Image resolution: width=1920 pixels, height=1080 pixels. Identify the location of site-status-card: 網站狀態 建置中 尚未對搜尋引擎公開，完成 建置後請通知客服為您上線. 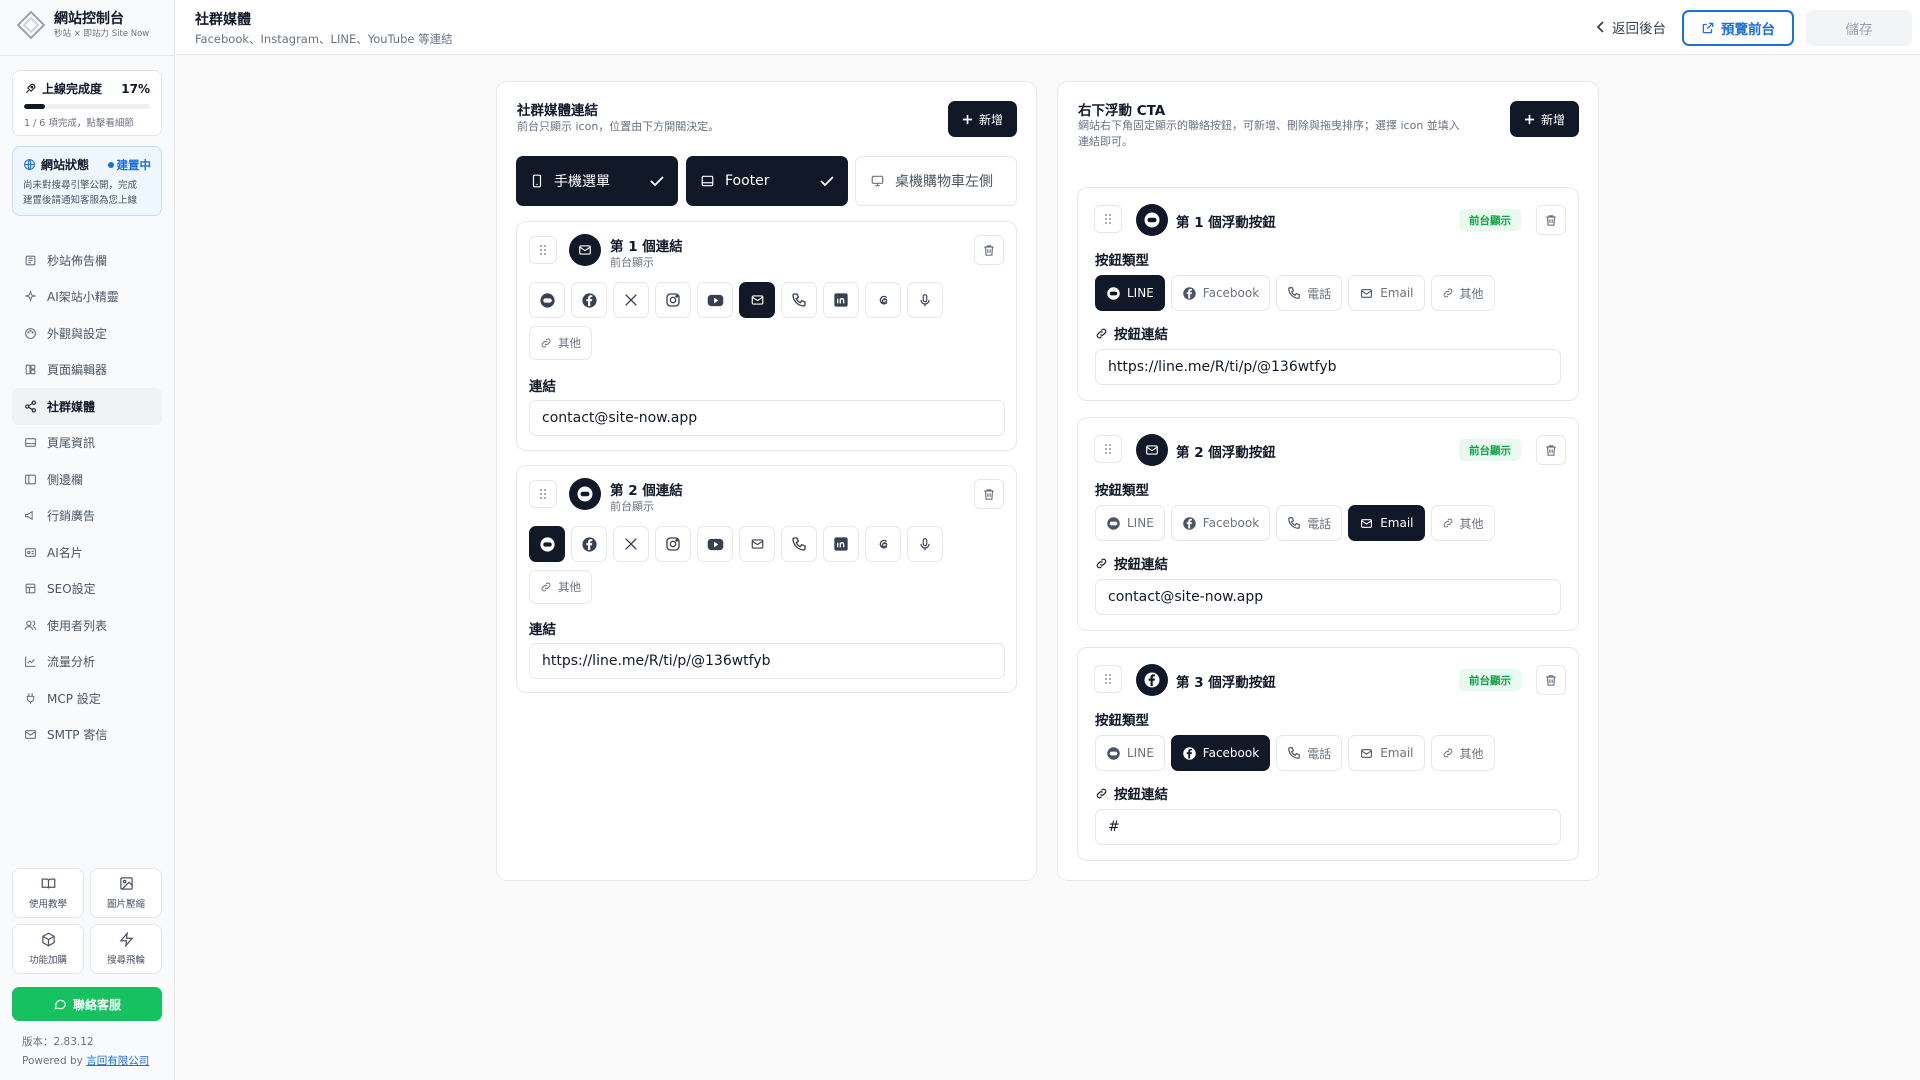
(87, 181).